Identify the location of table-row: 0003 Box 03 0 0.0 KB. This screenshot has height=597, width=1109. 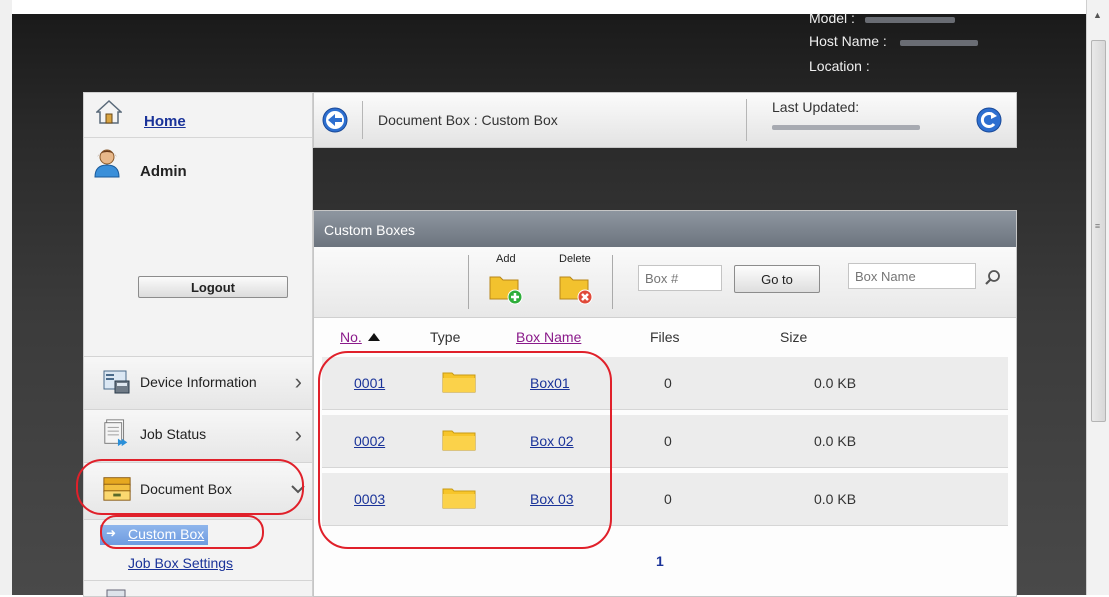
(665, 499).